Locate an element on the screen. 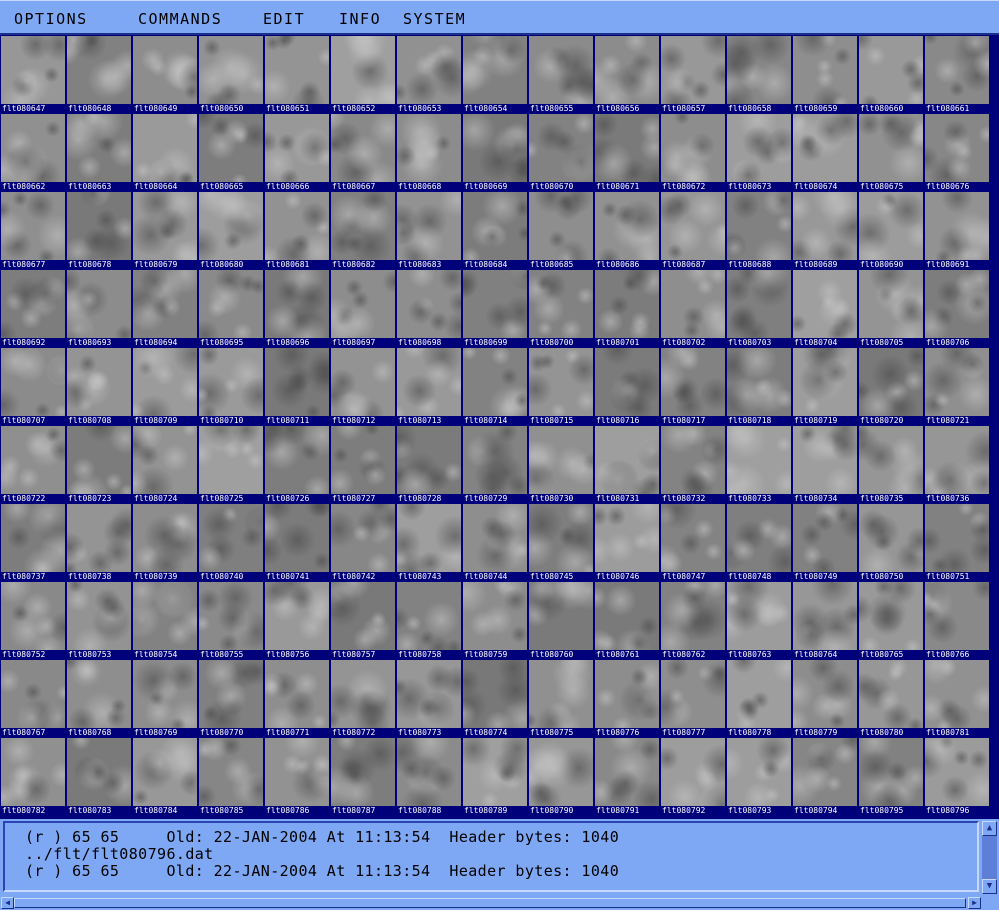  image-thumbnail: flt080741 is located at coordinates (297, 542).